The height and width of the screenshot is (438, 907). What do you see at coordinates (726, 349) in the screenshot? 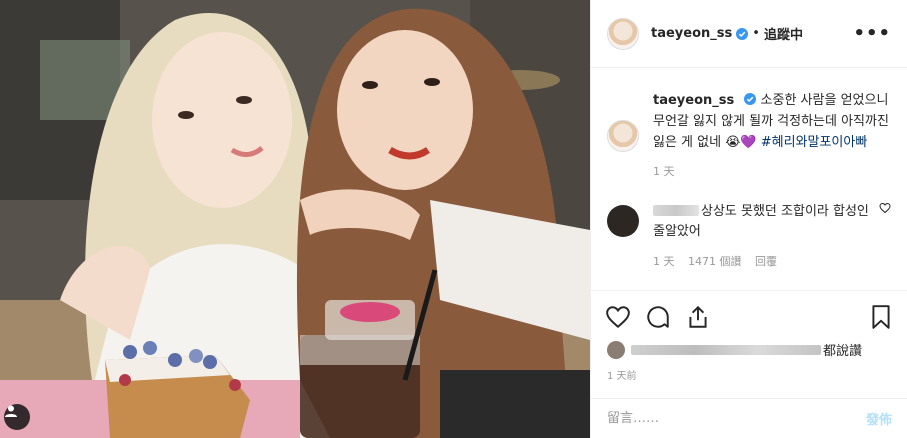
I see `likes-count-blurred` at bounding box center [726, 349].